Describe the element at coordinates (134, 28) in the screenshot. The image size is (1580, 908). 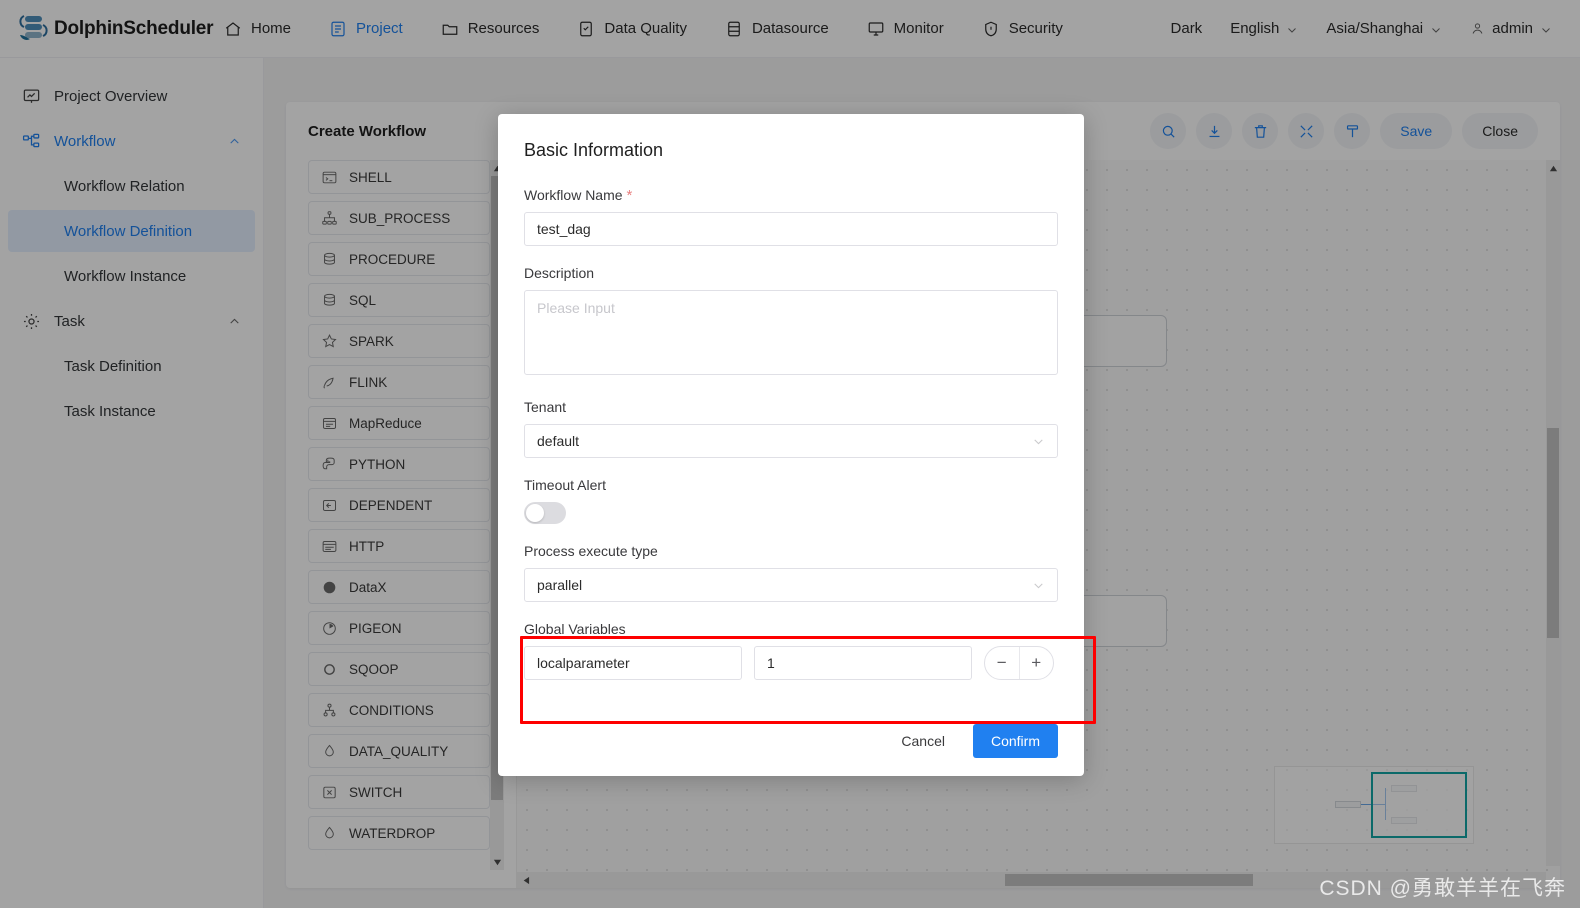
I see `brand-name: DolphinScheduler` at that location.